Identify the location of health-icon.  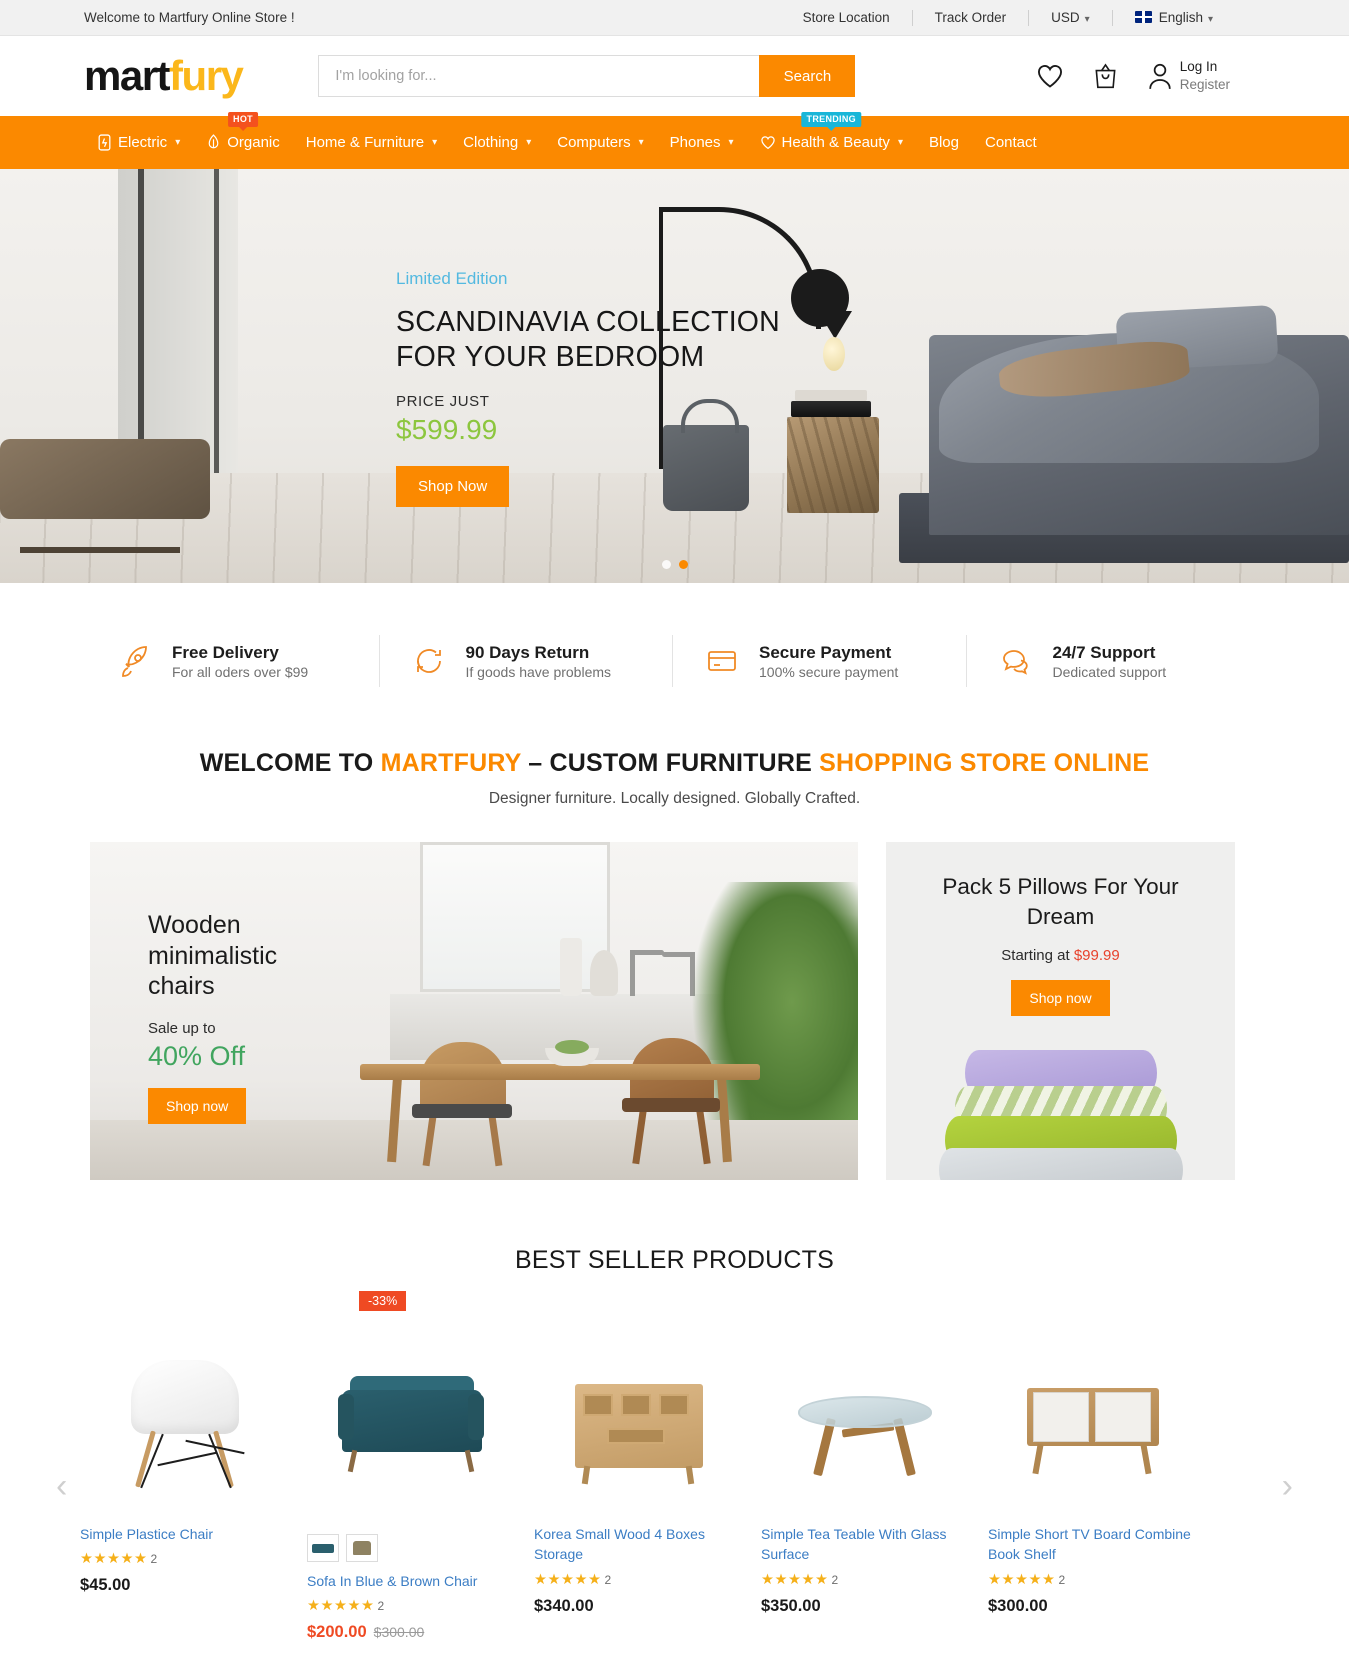
(767, 143).